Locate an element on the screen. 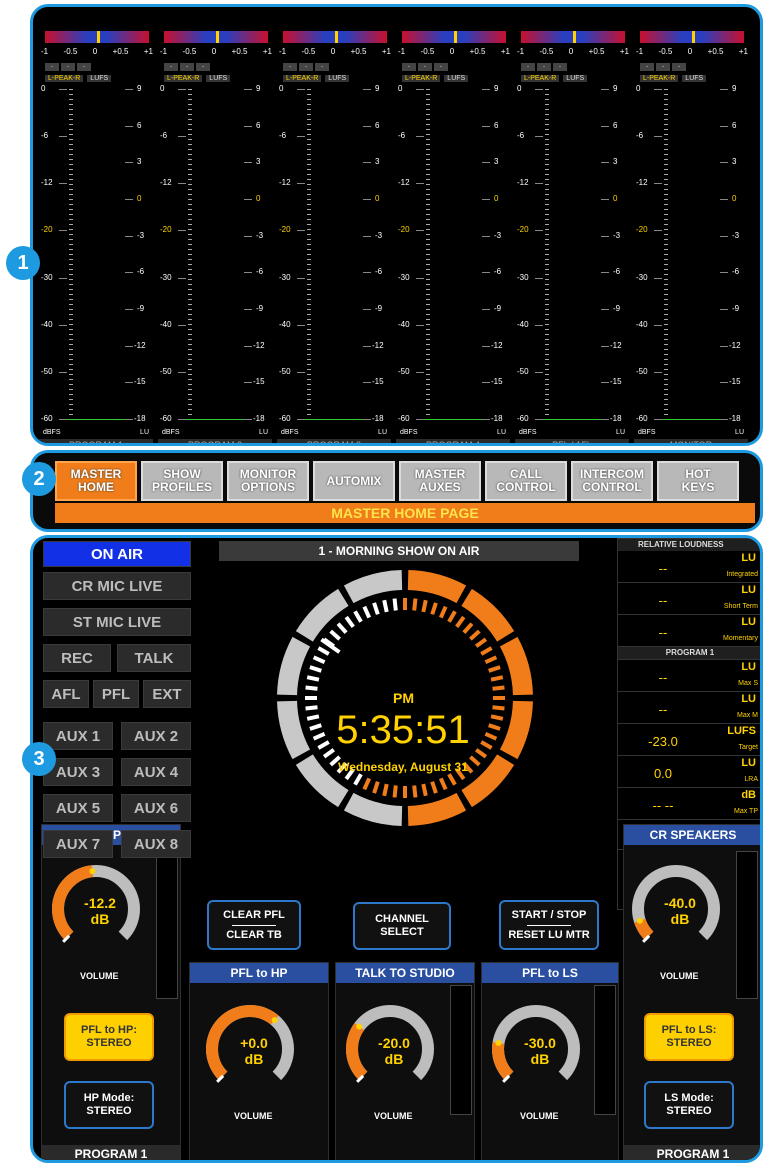 The image size is (763, 1164). meter-mini-buttons: --- is located at coordinates (188, 67).